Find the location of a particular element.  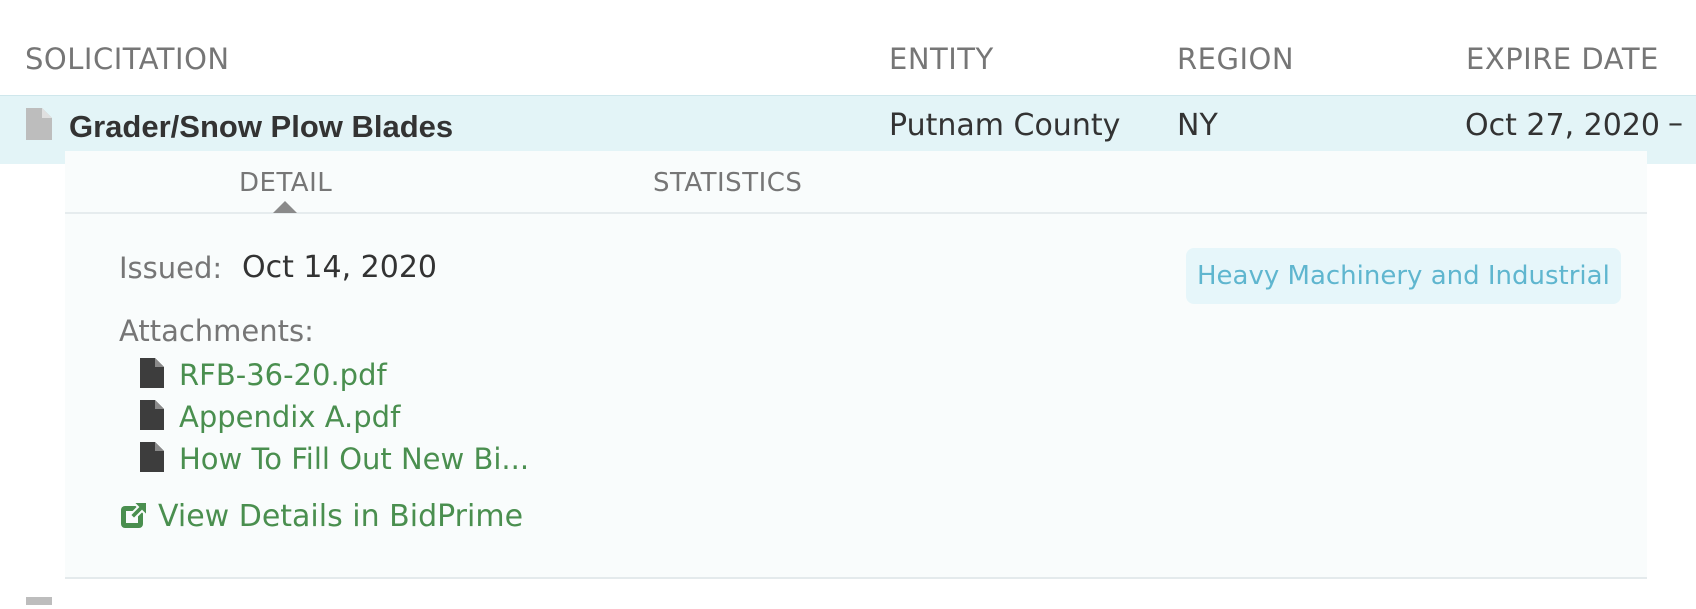

header-solicitation: SOLICITATION is located at coordinates (127, 59).